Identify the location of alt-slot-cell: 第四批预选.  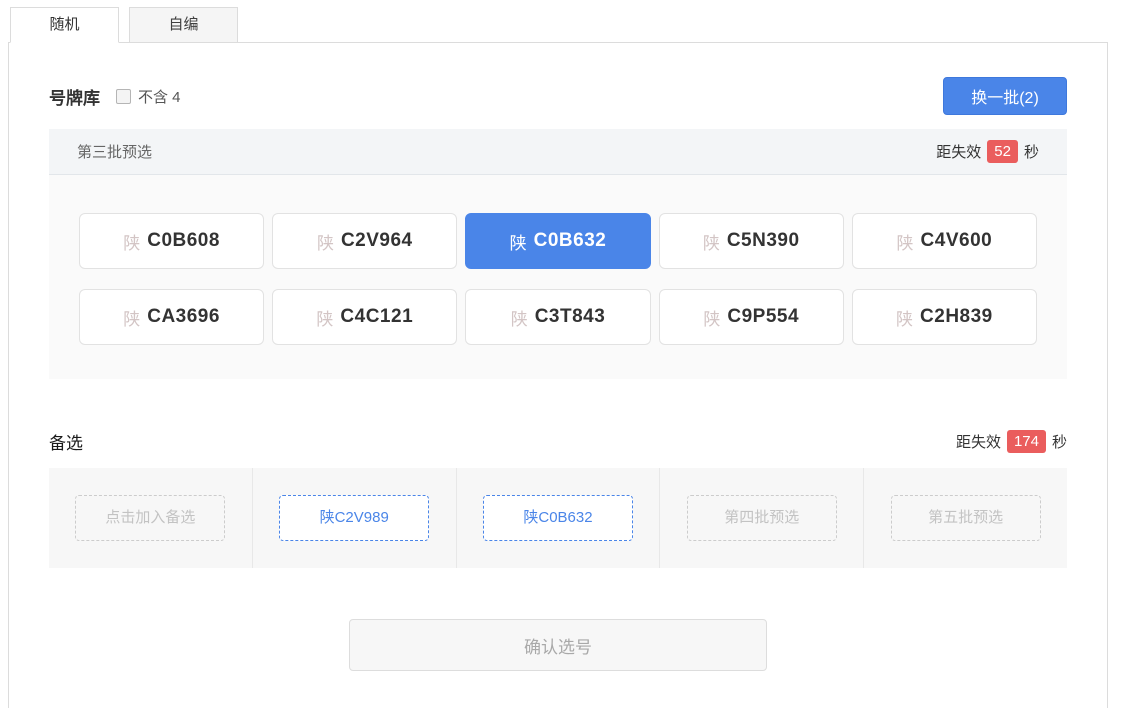
(762, 518).